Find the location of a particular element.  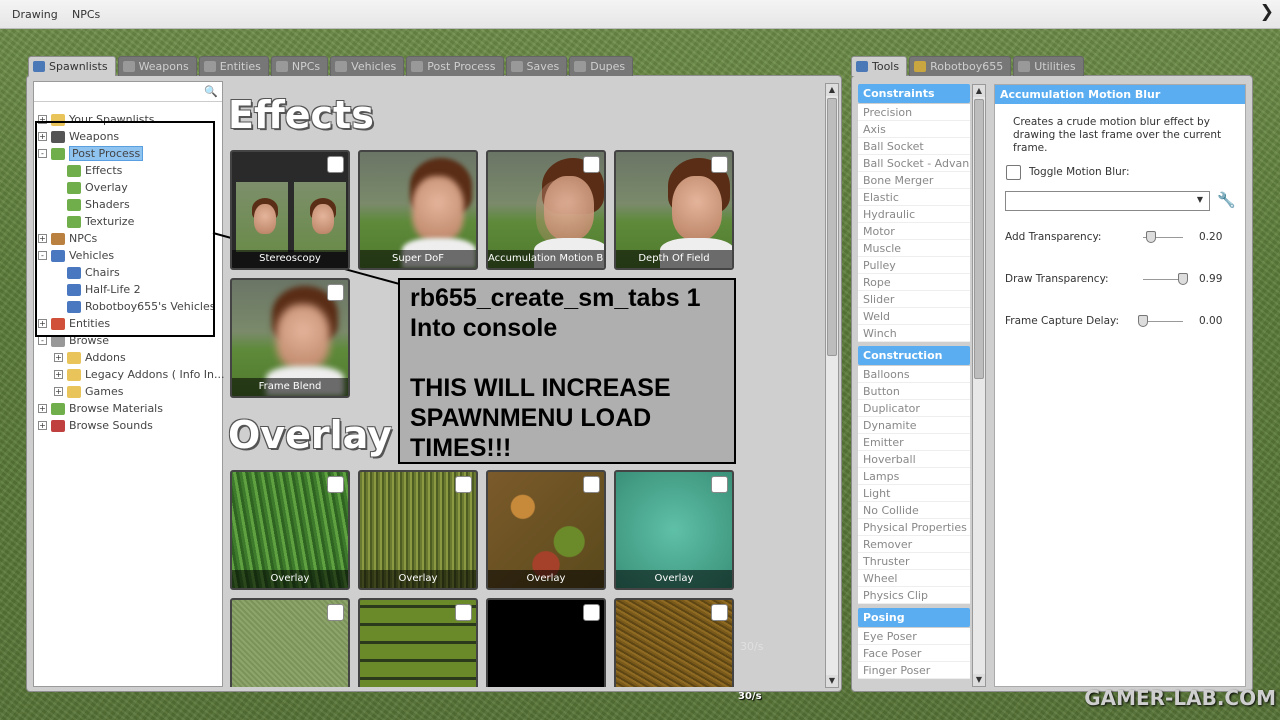

tile-overlay-leaves: Overlay is located at coordinates (546, 530).